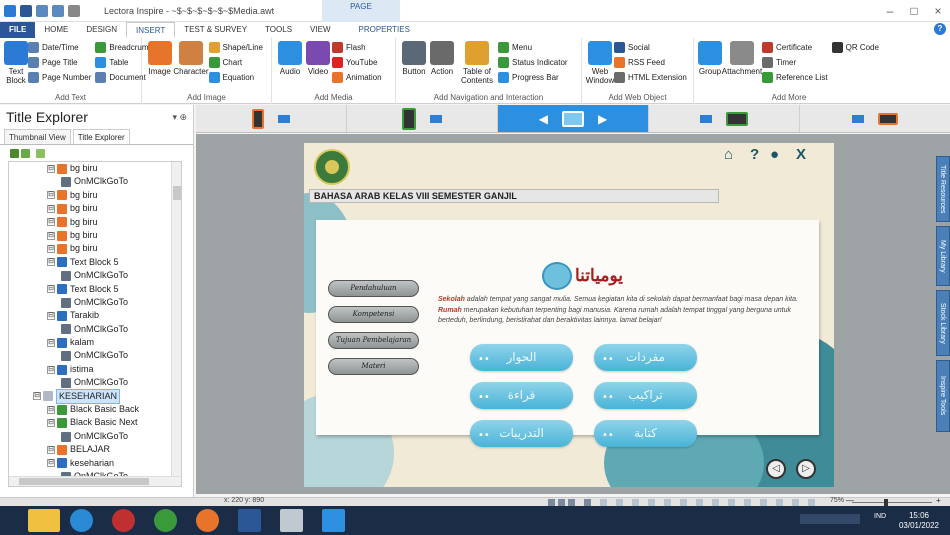 The width and height of the screenshot is (950, 535). What do you see at coordinates (943, 396) in the screenshot?
I see `tab-inspire-tools: Inspire Tools` at bounding box center [943, 396].